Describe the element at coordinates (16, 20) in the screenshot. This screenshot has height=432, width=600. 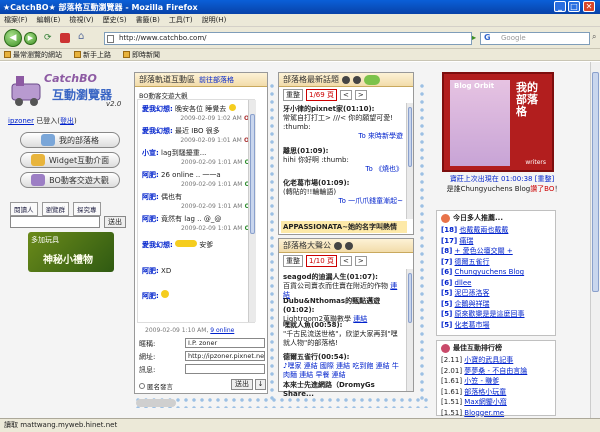
I see `menu-file: 檔案(F)` at that location.